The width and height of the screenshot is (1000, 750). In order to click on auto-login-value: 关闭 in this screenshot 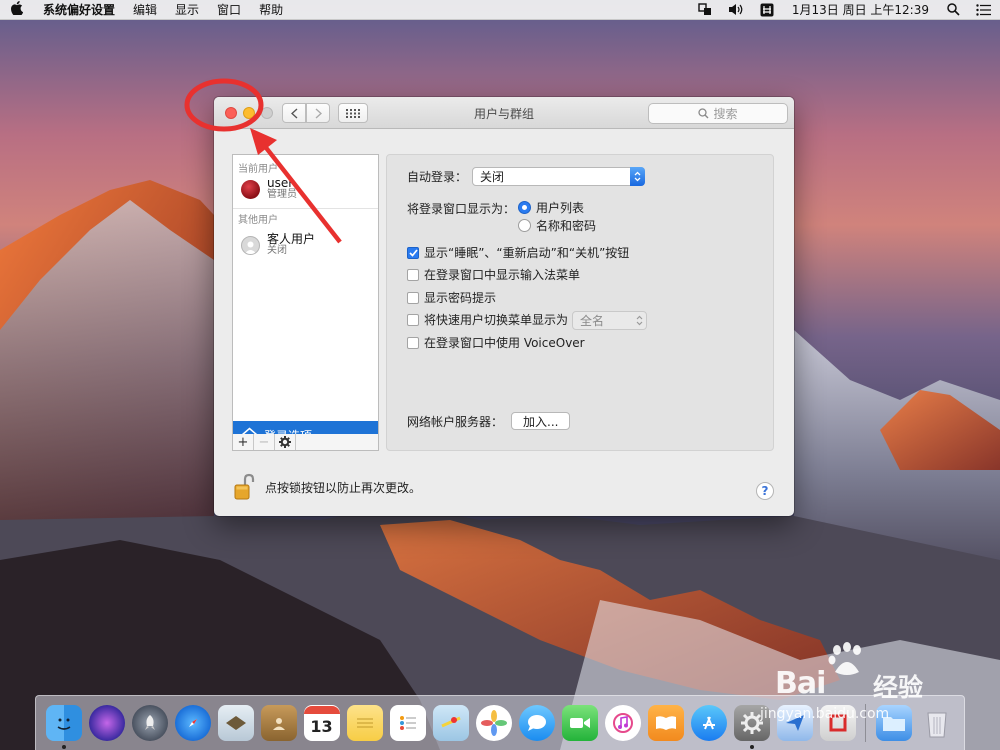, I will do `click(492, 177)`.